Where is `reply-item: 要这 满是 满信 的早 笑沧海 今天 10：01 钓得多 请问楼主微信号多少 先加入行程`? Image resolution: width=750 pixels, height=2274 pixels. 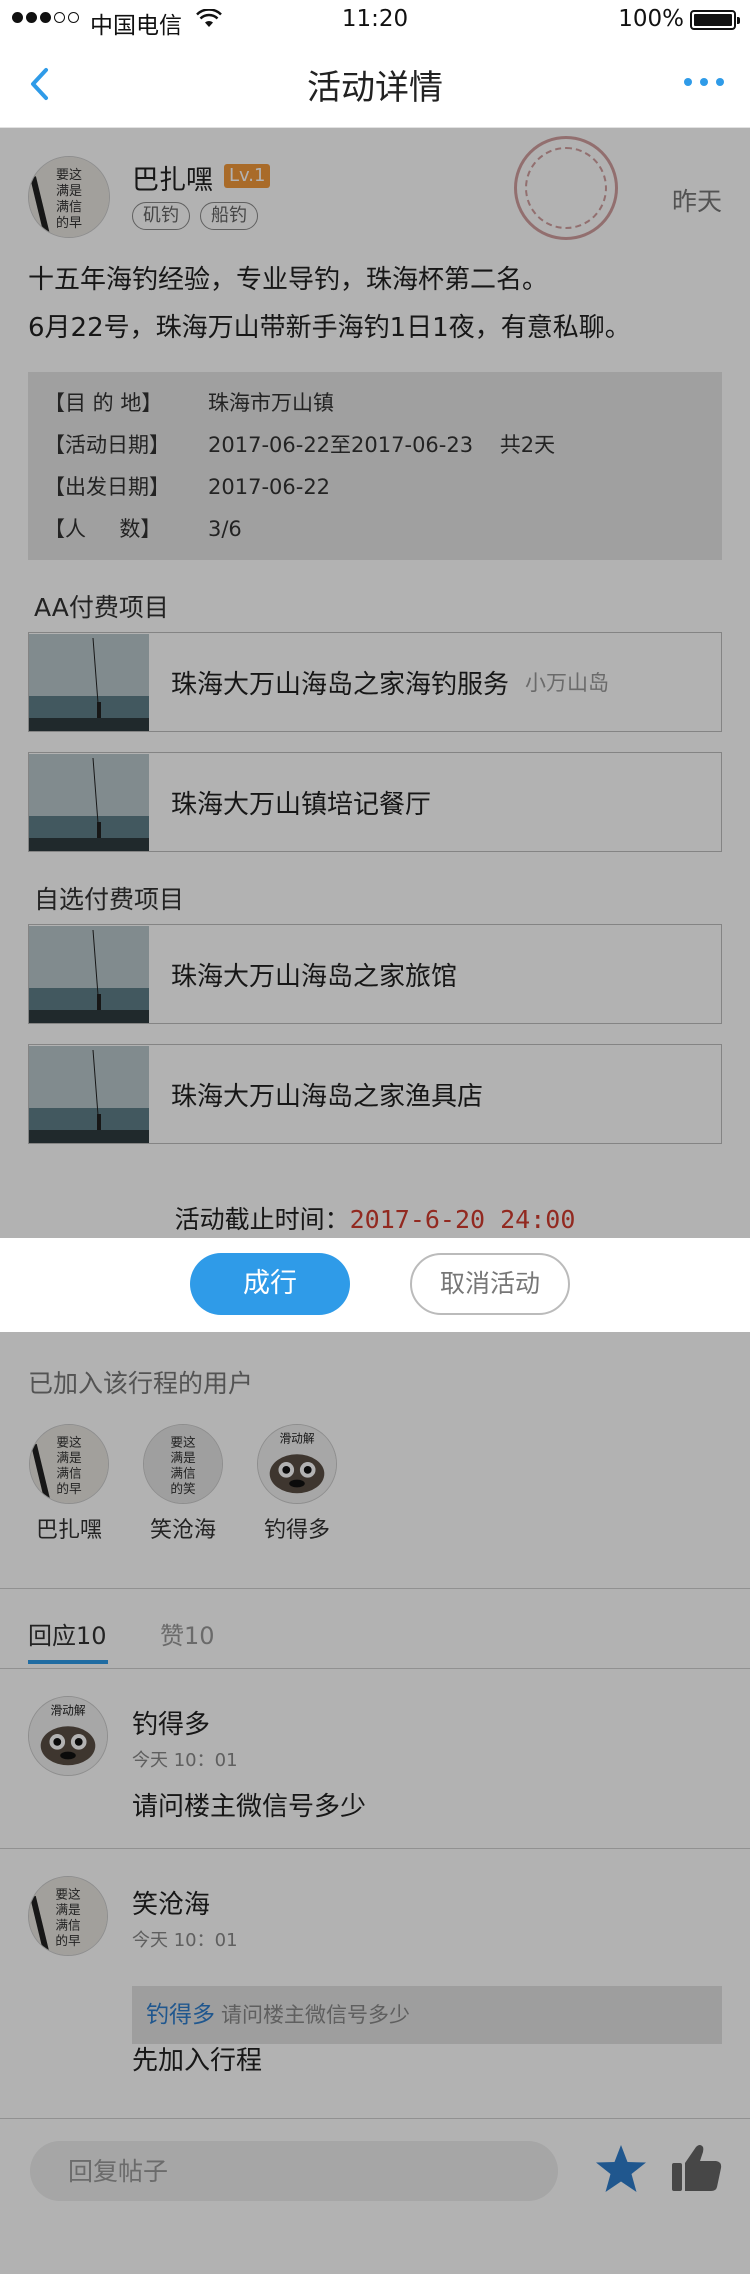
reply-item: 要这 满是 满信 的早 笑沧海 今天 10：01 钓得多 请问楼主微信号多少 先加入行程 is located at coordinates (375, 1975).